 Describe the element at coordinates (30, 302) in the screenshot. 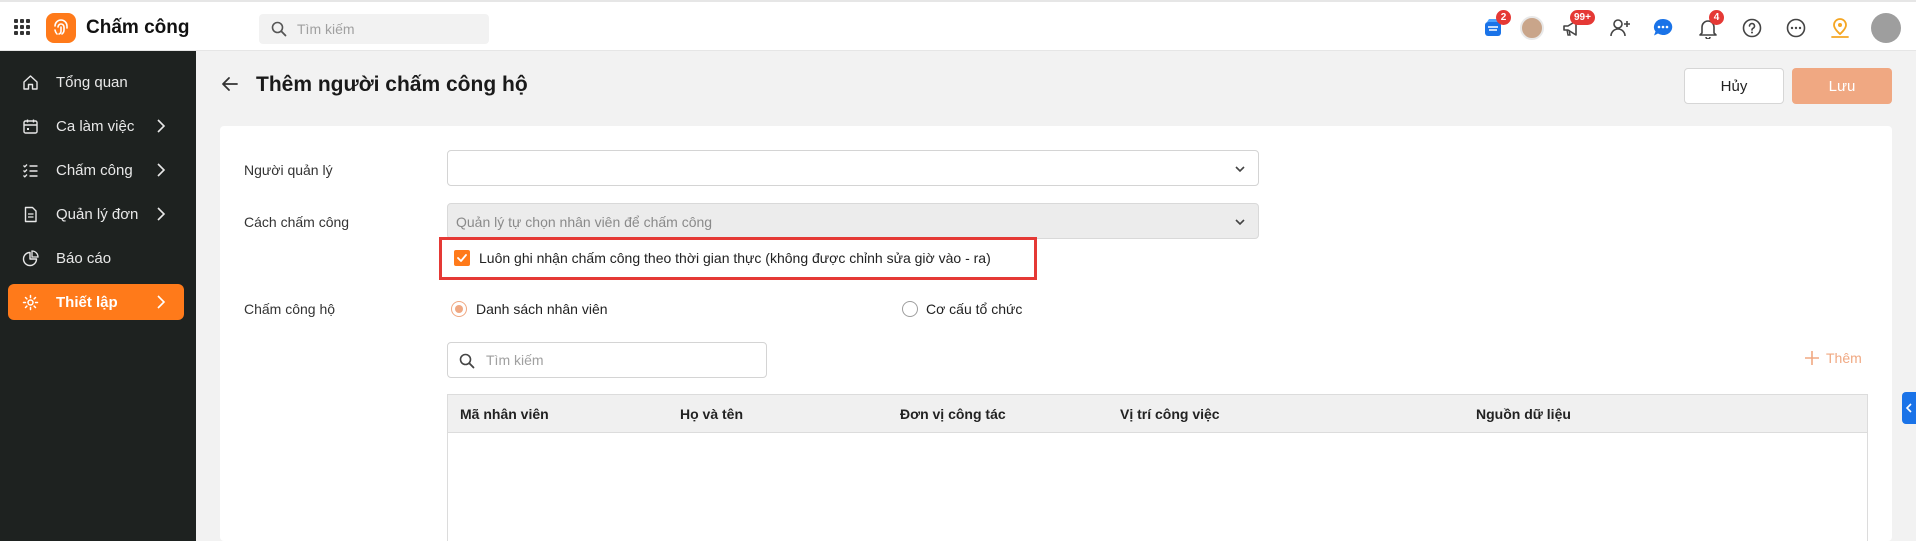

I see `gear-icon` at that location.